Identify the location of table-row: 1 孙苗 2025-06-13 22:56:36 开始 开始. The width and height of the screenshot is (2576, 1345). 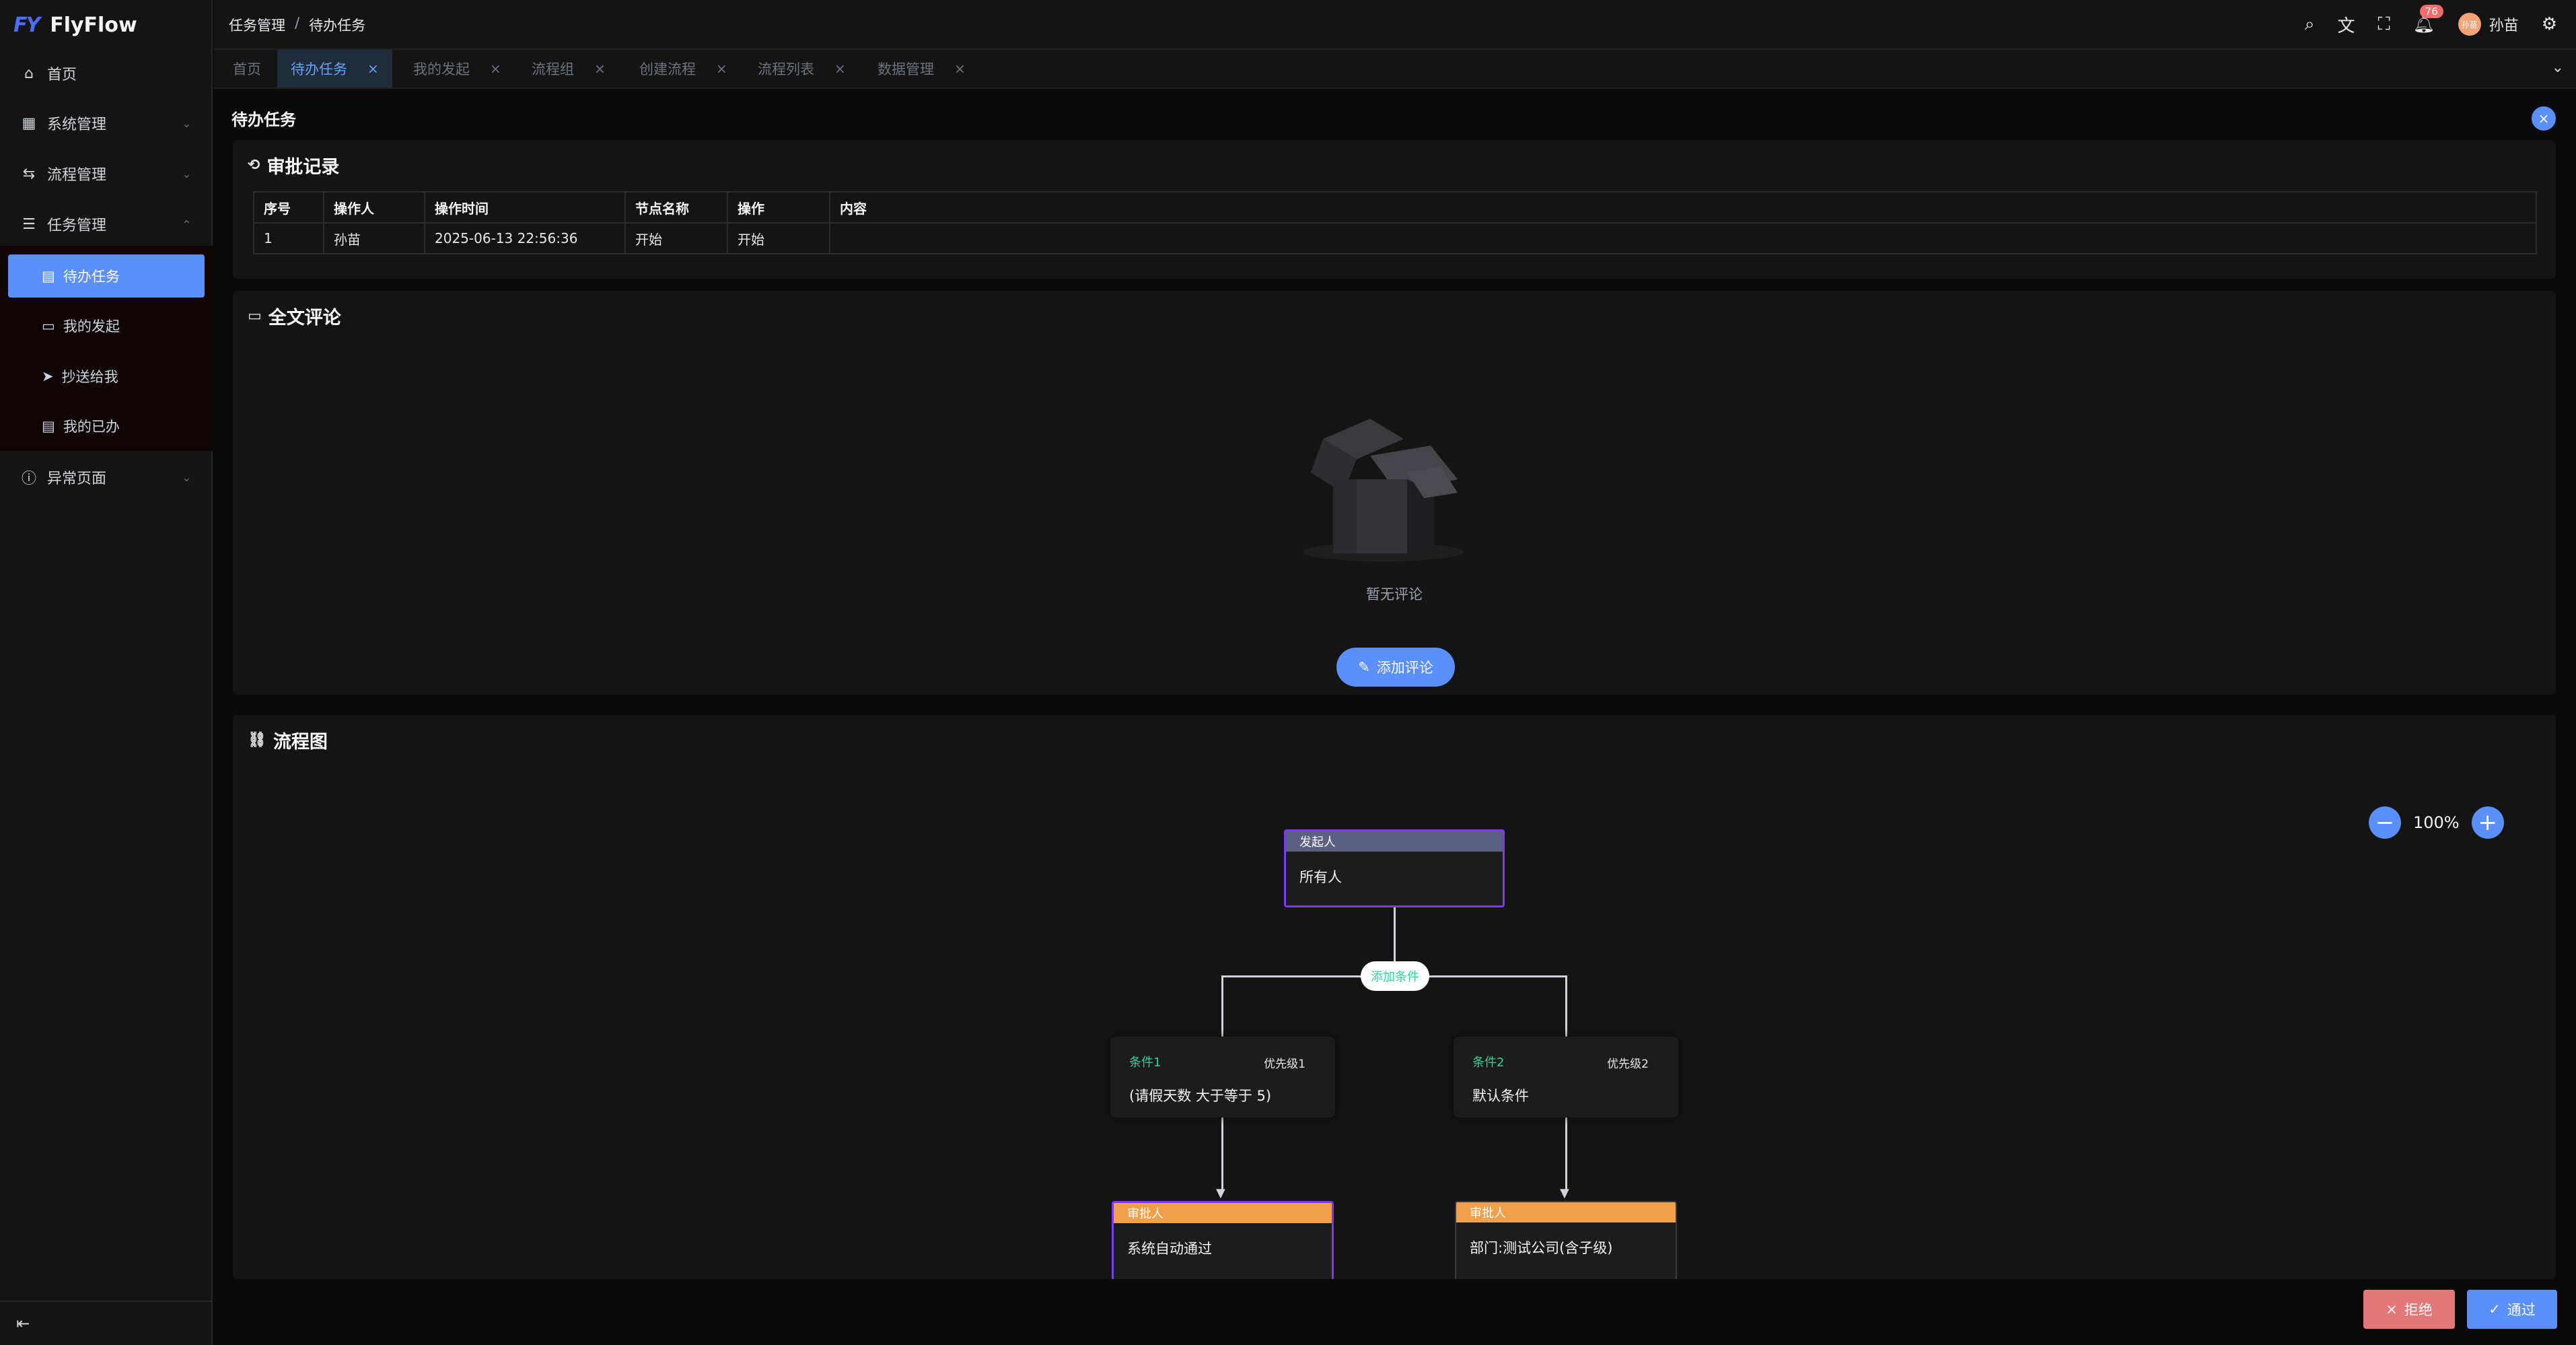
(1395, 238).